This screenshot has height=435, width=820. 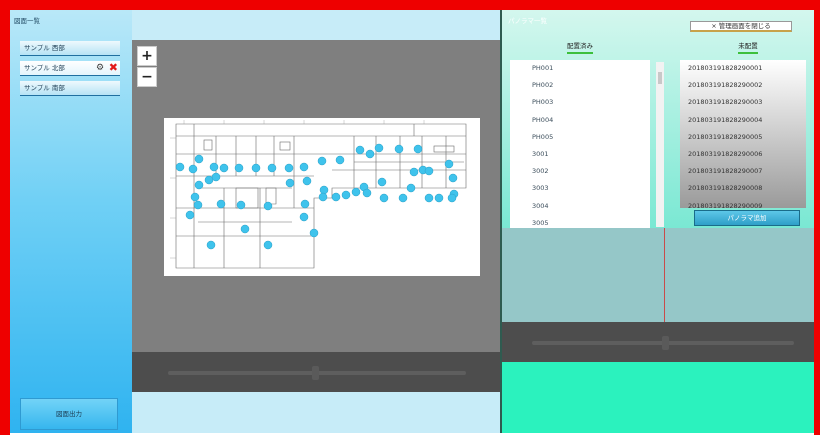 I want to click on list-item: 201803191828290006, so click(x=743, y=154).